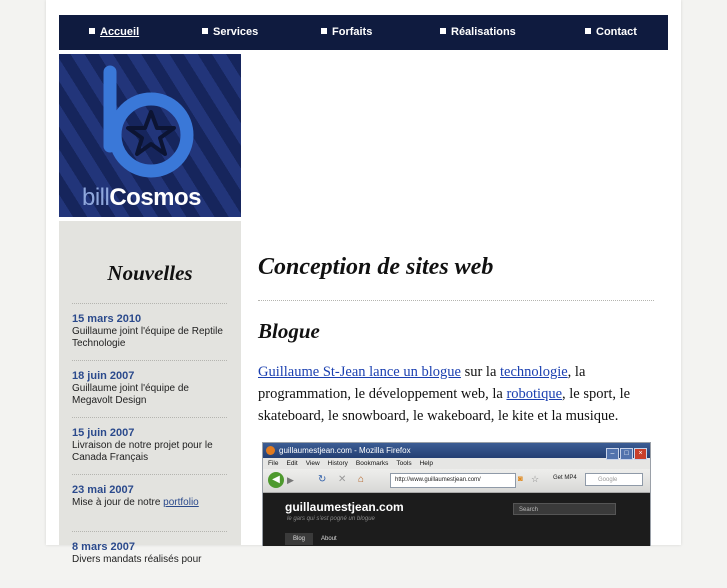  What do you see at coordinates (290, 480) in the screenshot?
I see `forward-arrow-icon: ▶` at bounding box center [290, 480].